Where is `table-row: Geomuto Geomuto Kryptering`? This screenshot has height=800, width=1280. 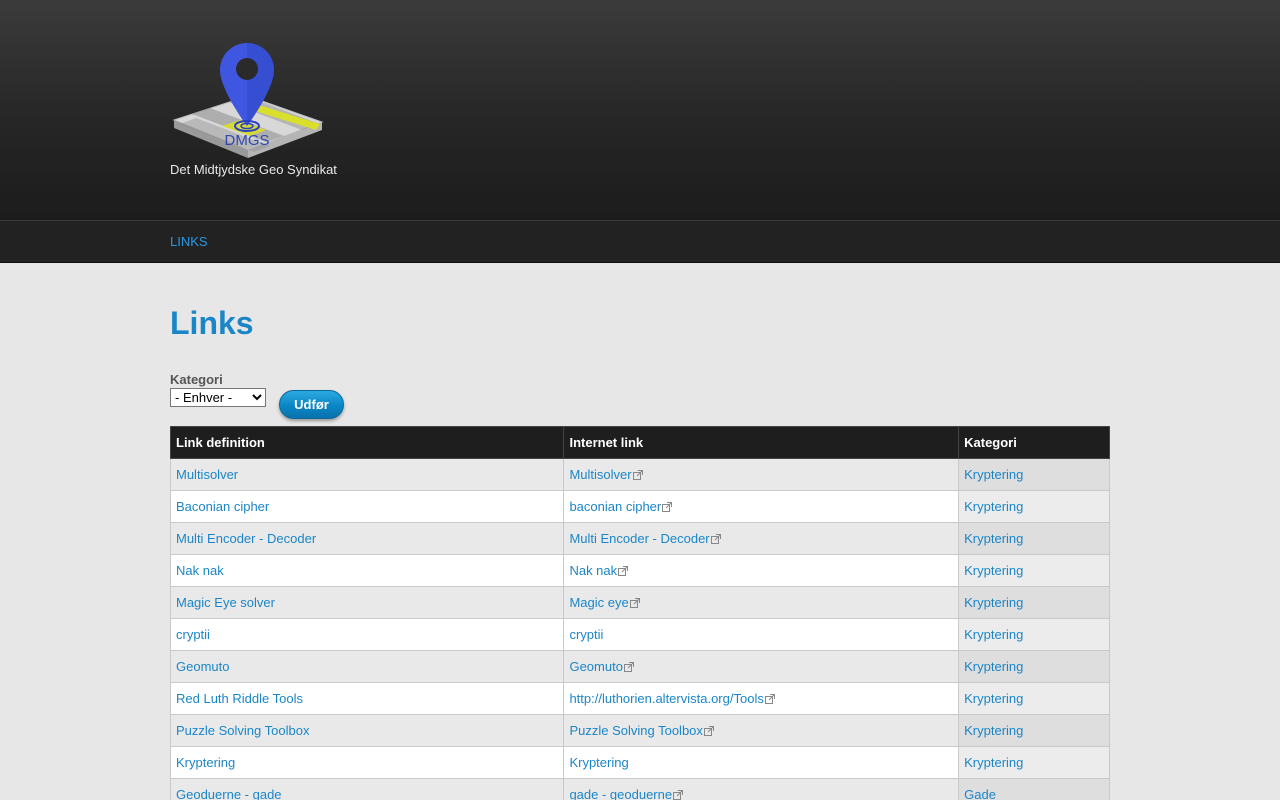
table-row: Geomuto Geomuto Kryptering is located at coordinates (639, 666).